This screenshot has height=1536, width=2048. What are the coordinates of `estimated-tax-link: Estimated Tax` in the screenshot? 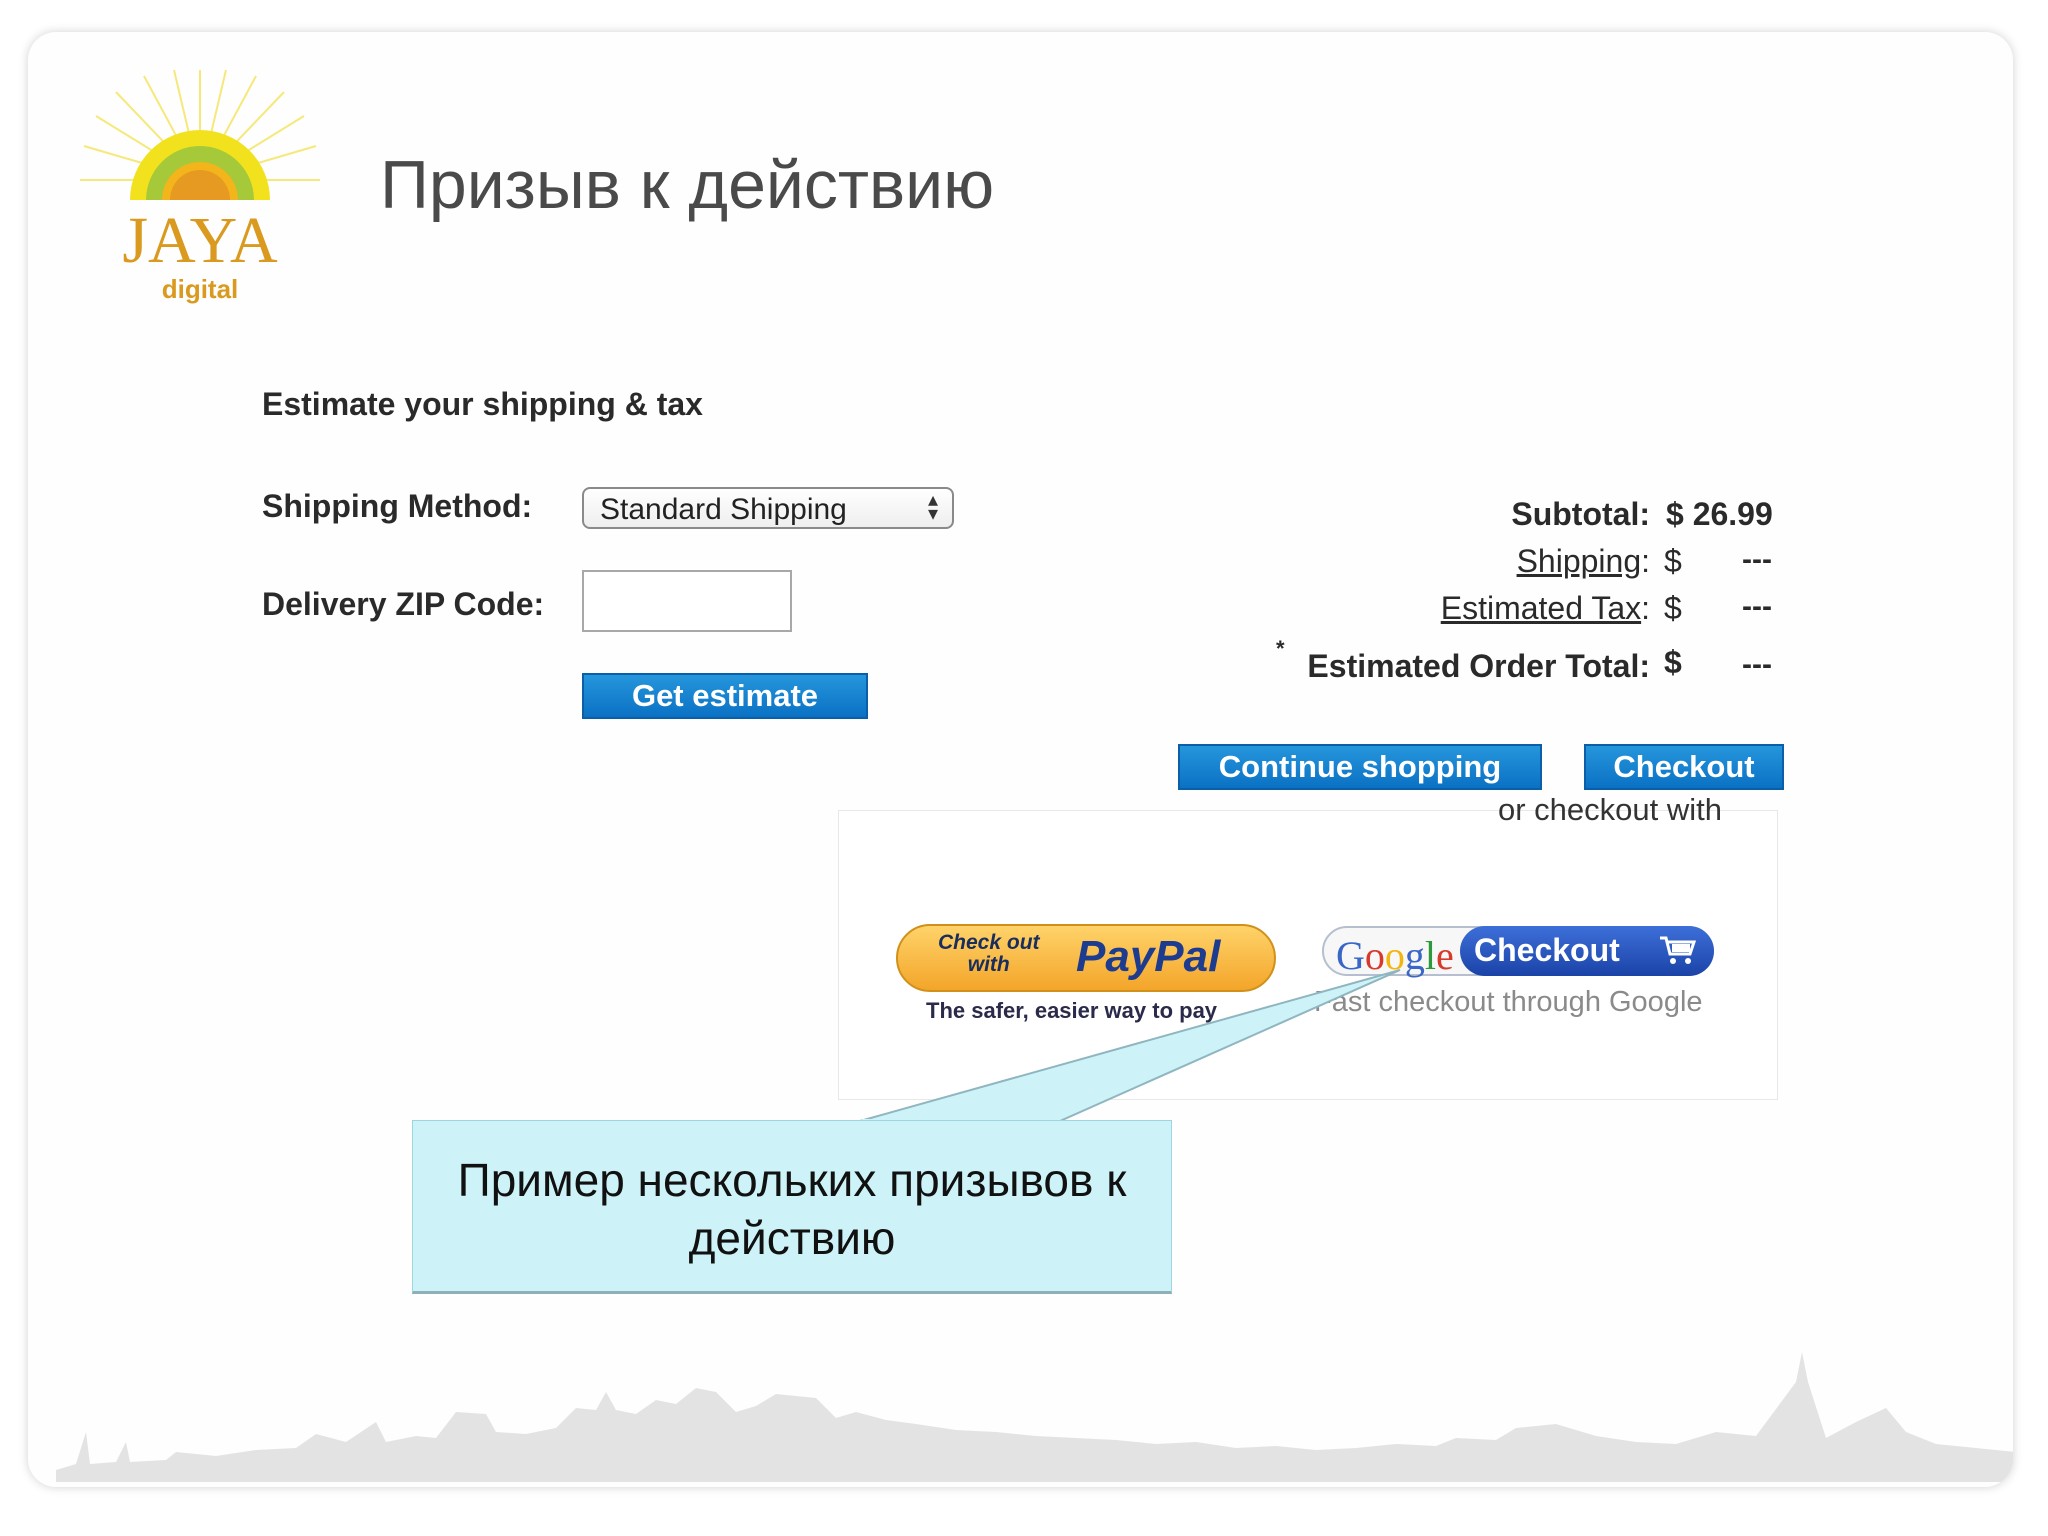 It's located at (1541, 608).